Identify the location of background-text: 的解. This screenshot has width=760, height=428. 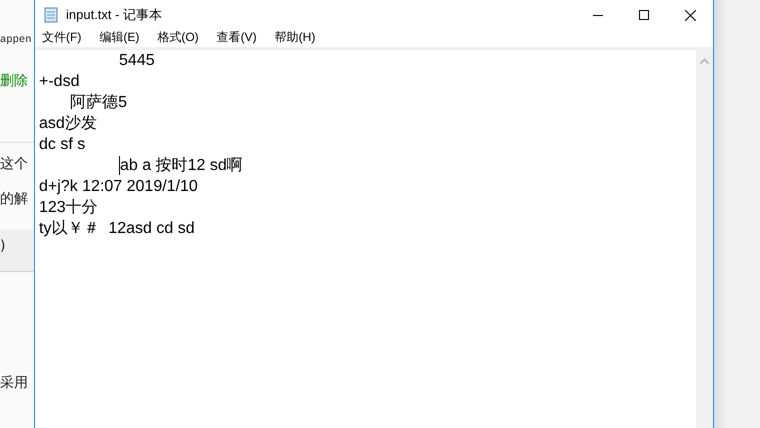
(14, 199).